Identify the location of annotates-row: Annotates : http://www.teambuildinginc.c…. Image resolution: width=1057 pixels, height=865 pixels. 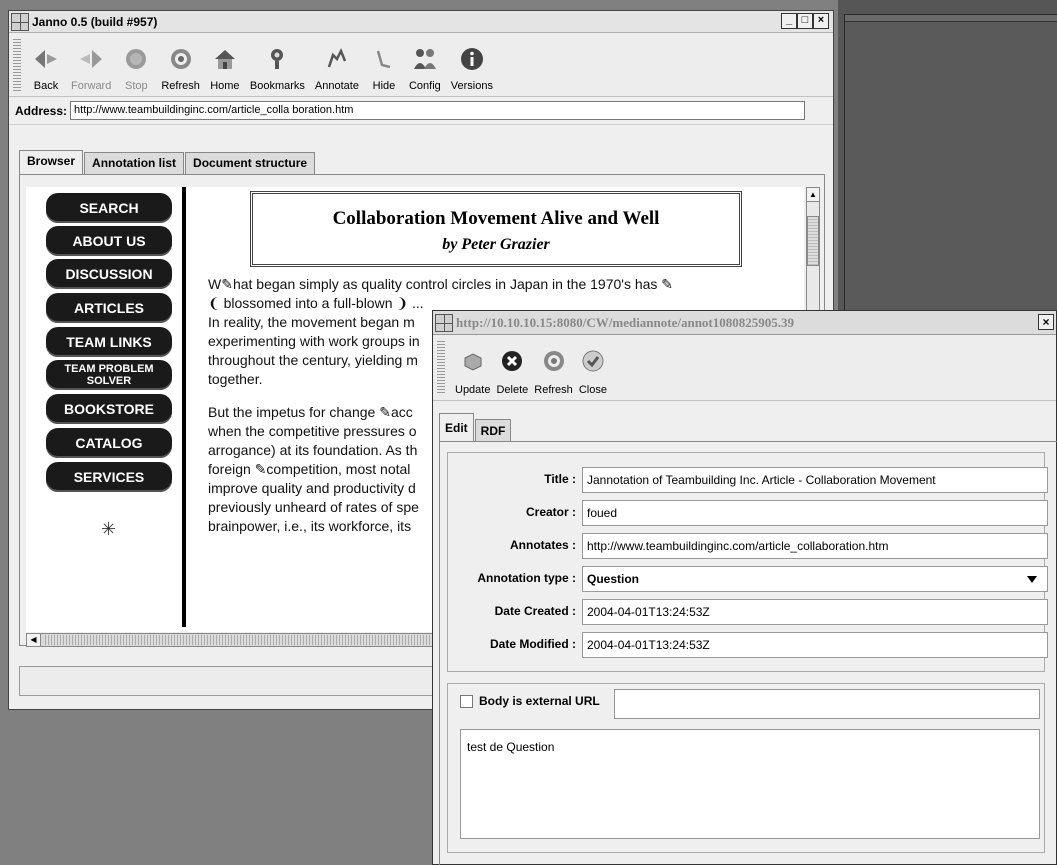
(748, 546).